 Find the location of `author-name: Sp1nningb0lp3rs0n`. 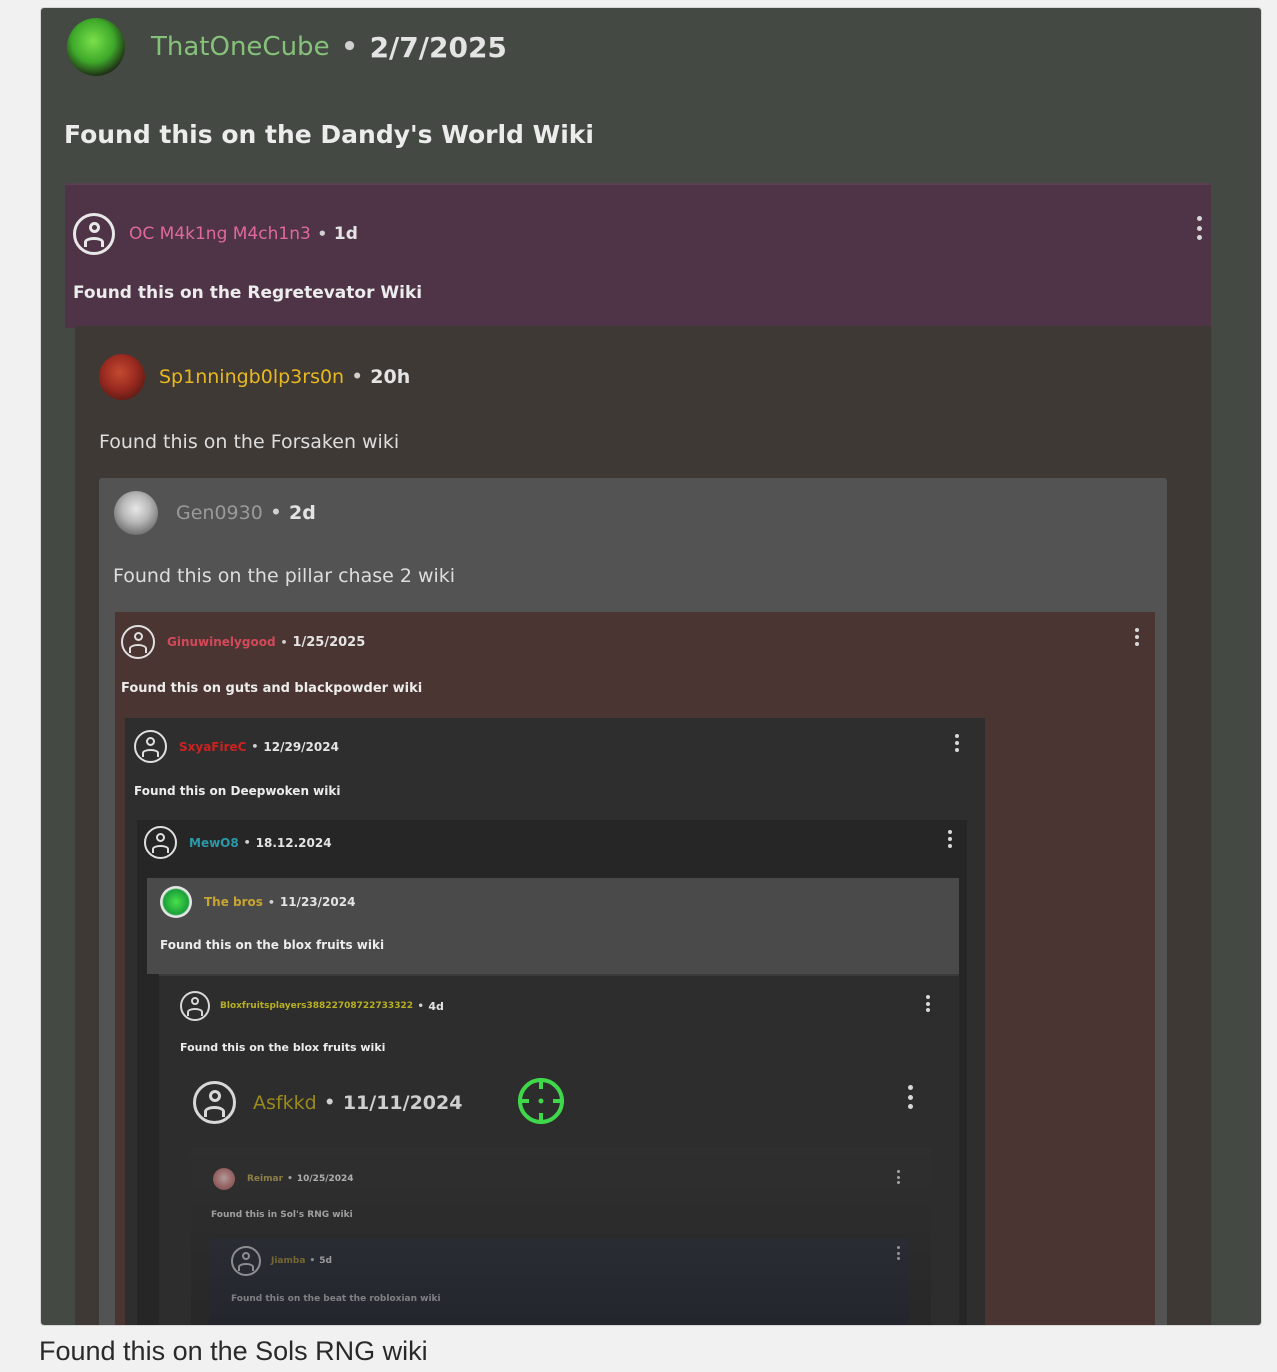

author-name: Sp1nningb0lp3rs0n is located at coordinates (251, 377).